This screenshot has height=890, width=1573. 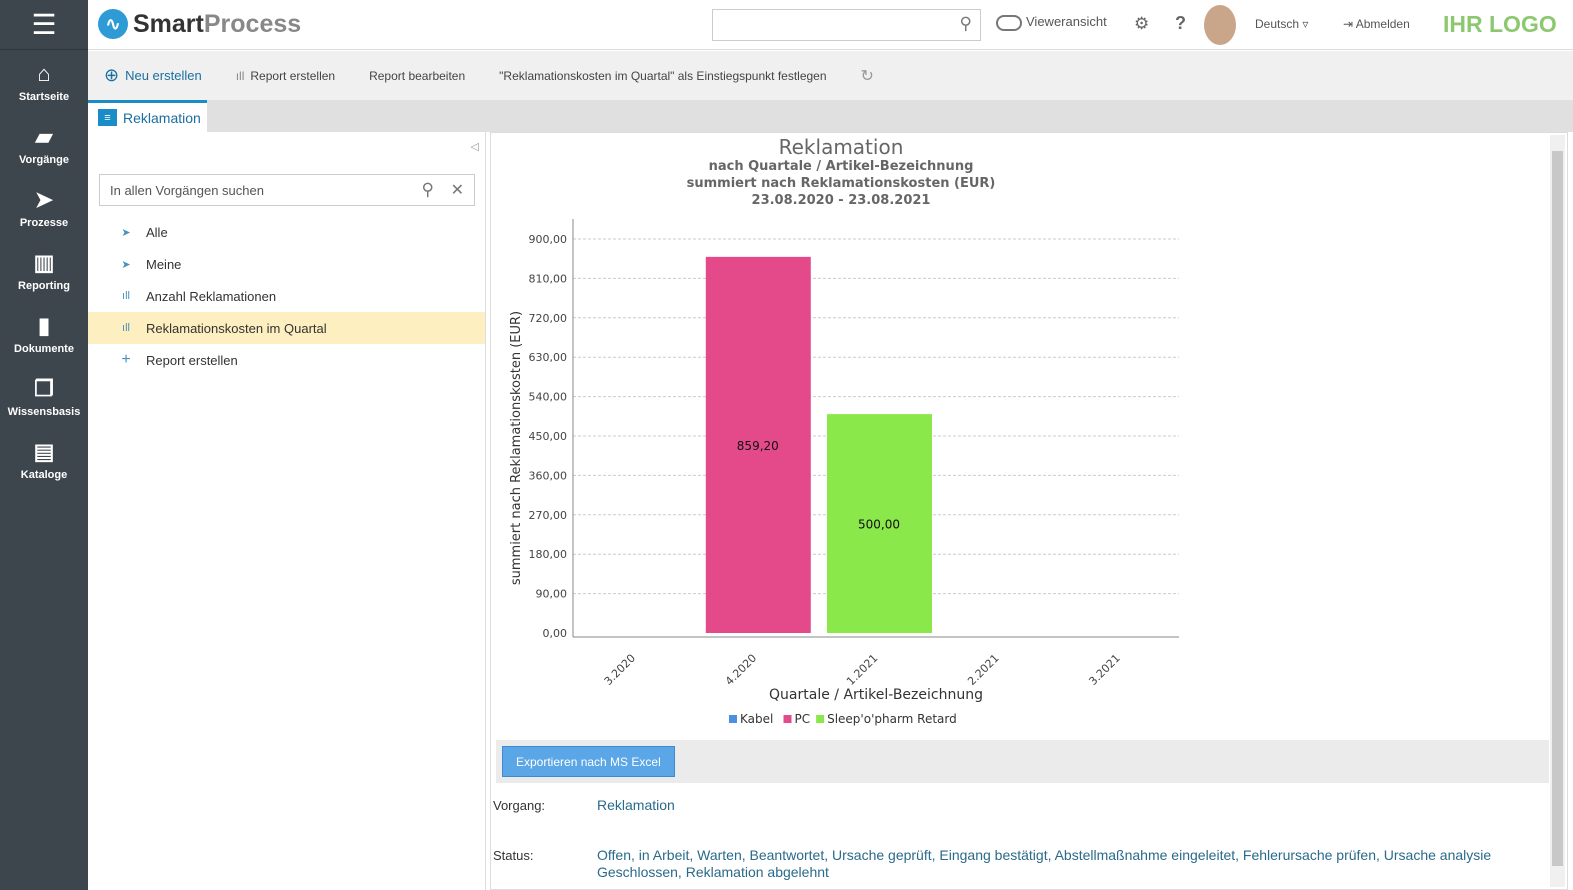 What do you see at coordinates (187, 190) in the screenshot?
I see `search-placeholder: In allen Vorgängen suchen` at bounding box center [187, 190].